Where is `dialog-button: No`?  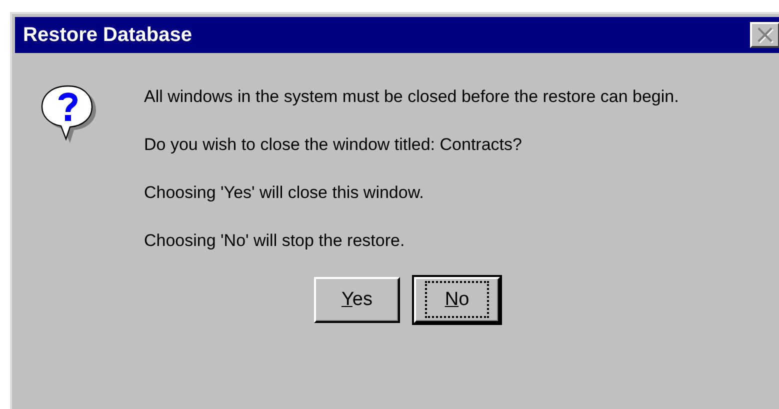 dialog-button: No is located at coordinates (457, 300).